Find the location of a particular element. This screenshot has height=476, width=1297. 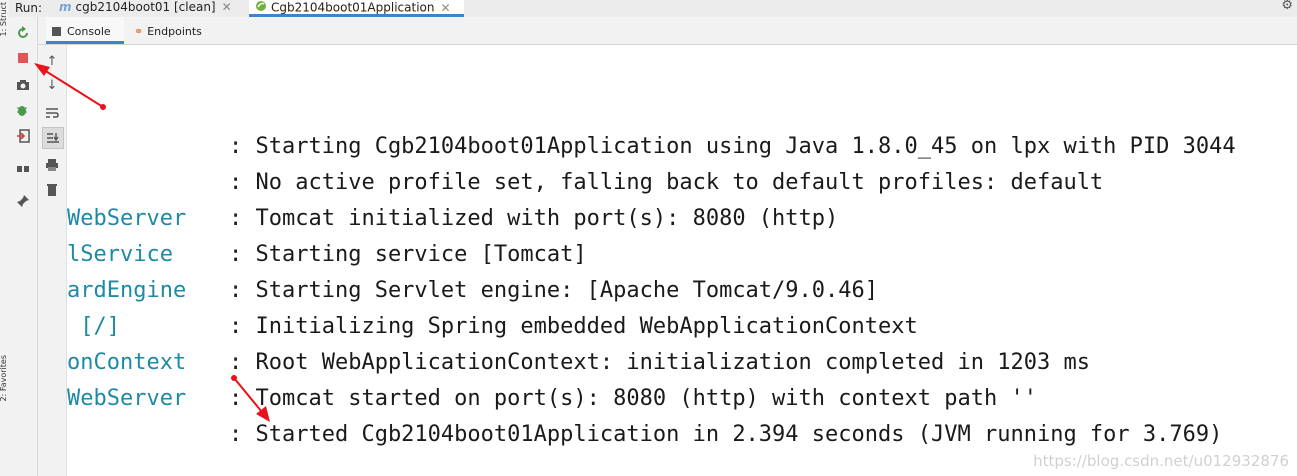

log-logger: ardEngine is located at coordinates (127, 290).